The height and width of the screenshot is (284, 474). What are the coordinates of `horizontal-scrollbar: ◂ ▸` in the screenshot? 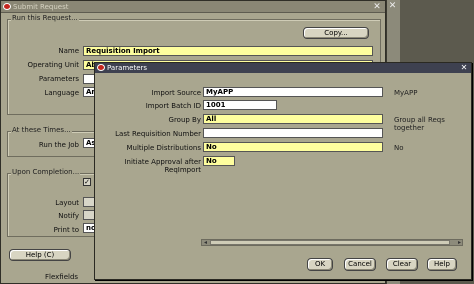 It's located at (332, 242).